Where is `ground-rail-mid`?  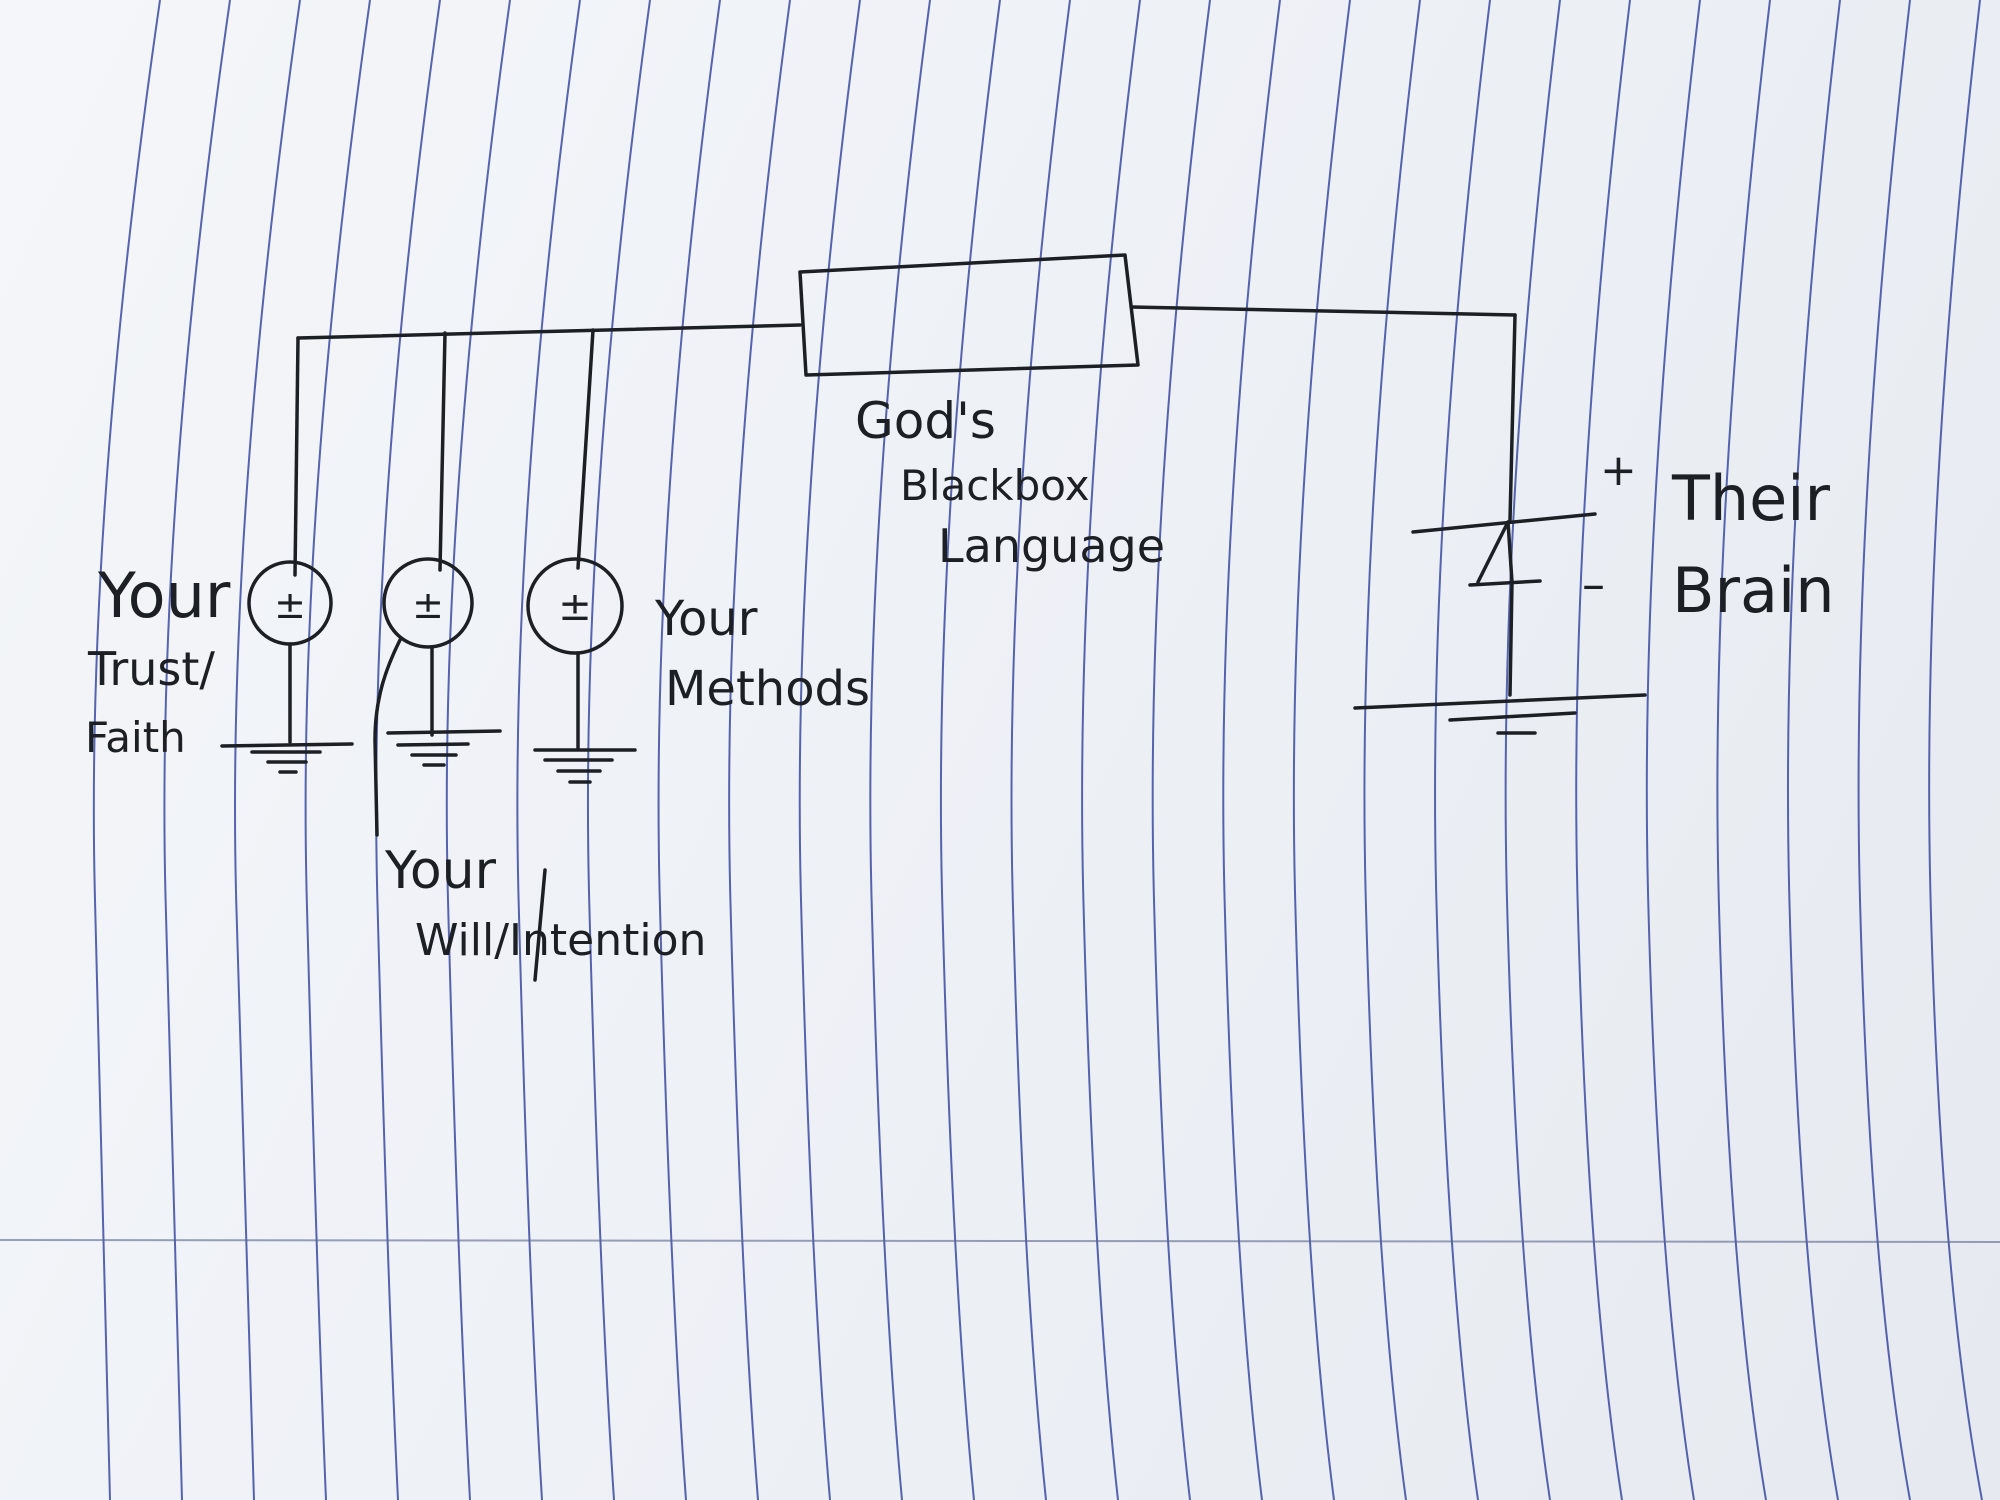
ground-rail-mid is located at coordinates (444, 732).